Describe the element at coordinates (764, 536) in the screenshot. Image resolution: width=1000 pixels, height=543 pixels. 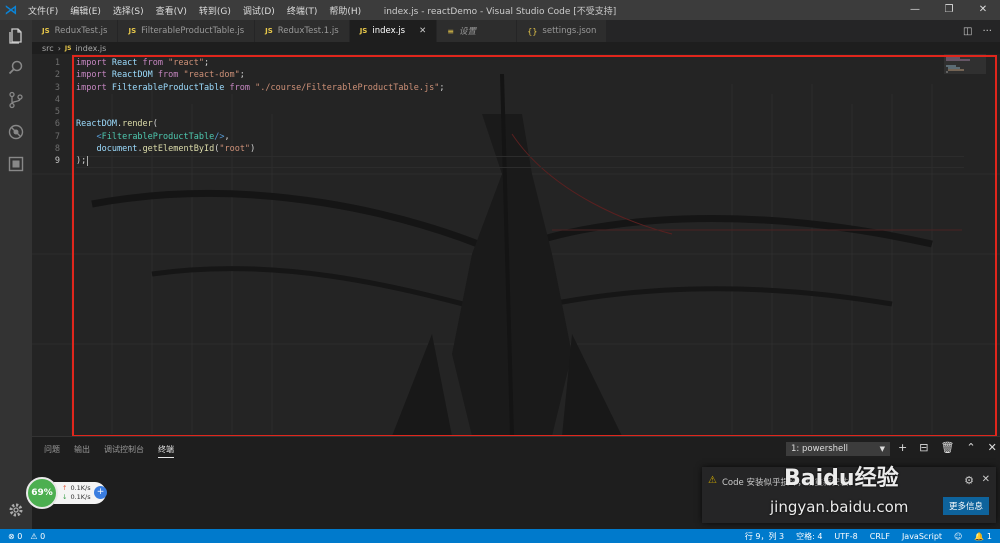
I see `cursor-position: 行 9，列 3` at that location.